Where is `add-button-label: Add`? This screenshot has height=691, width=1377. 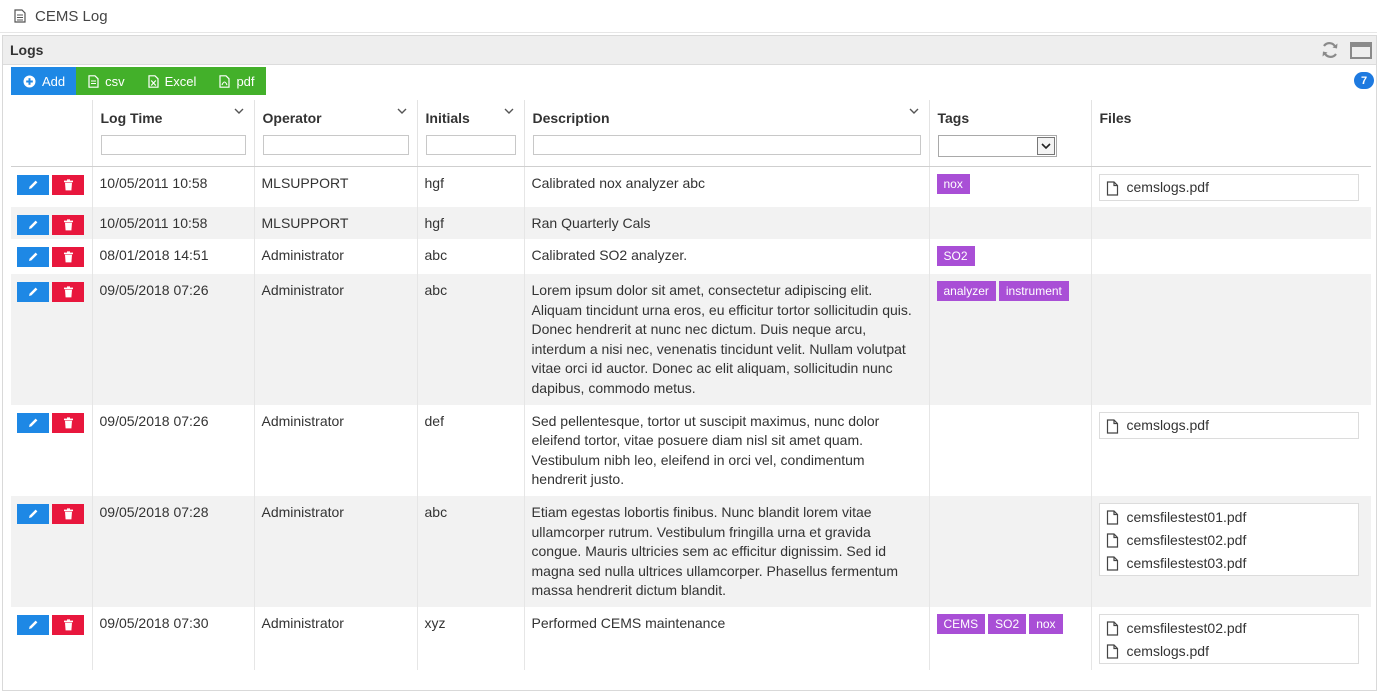 add-button-label: Add is located at coordinates (54, 81).